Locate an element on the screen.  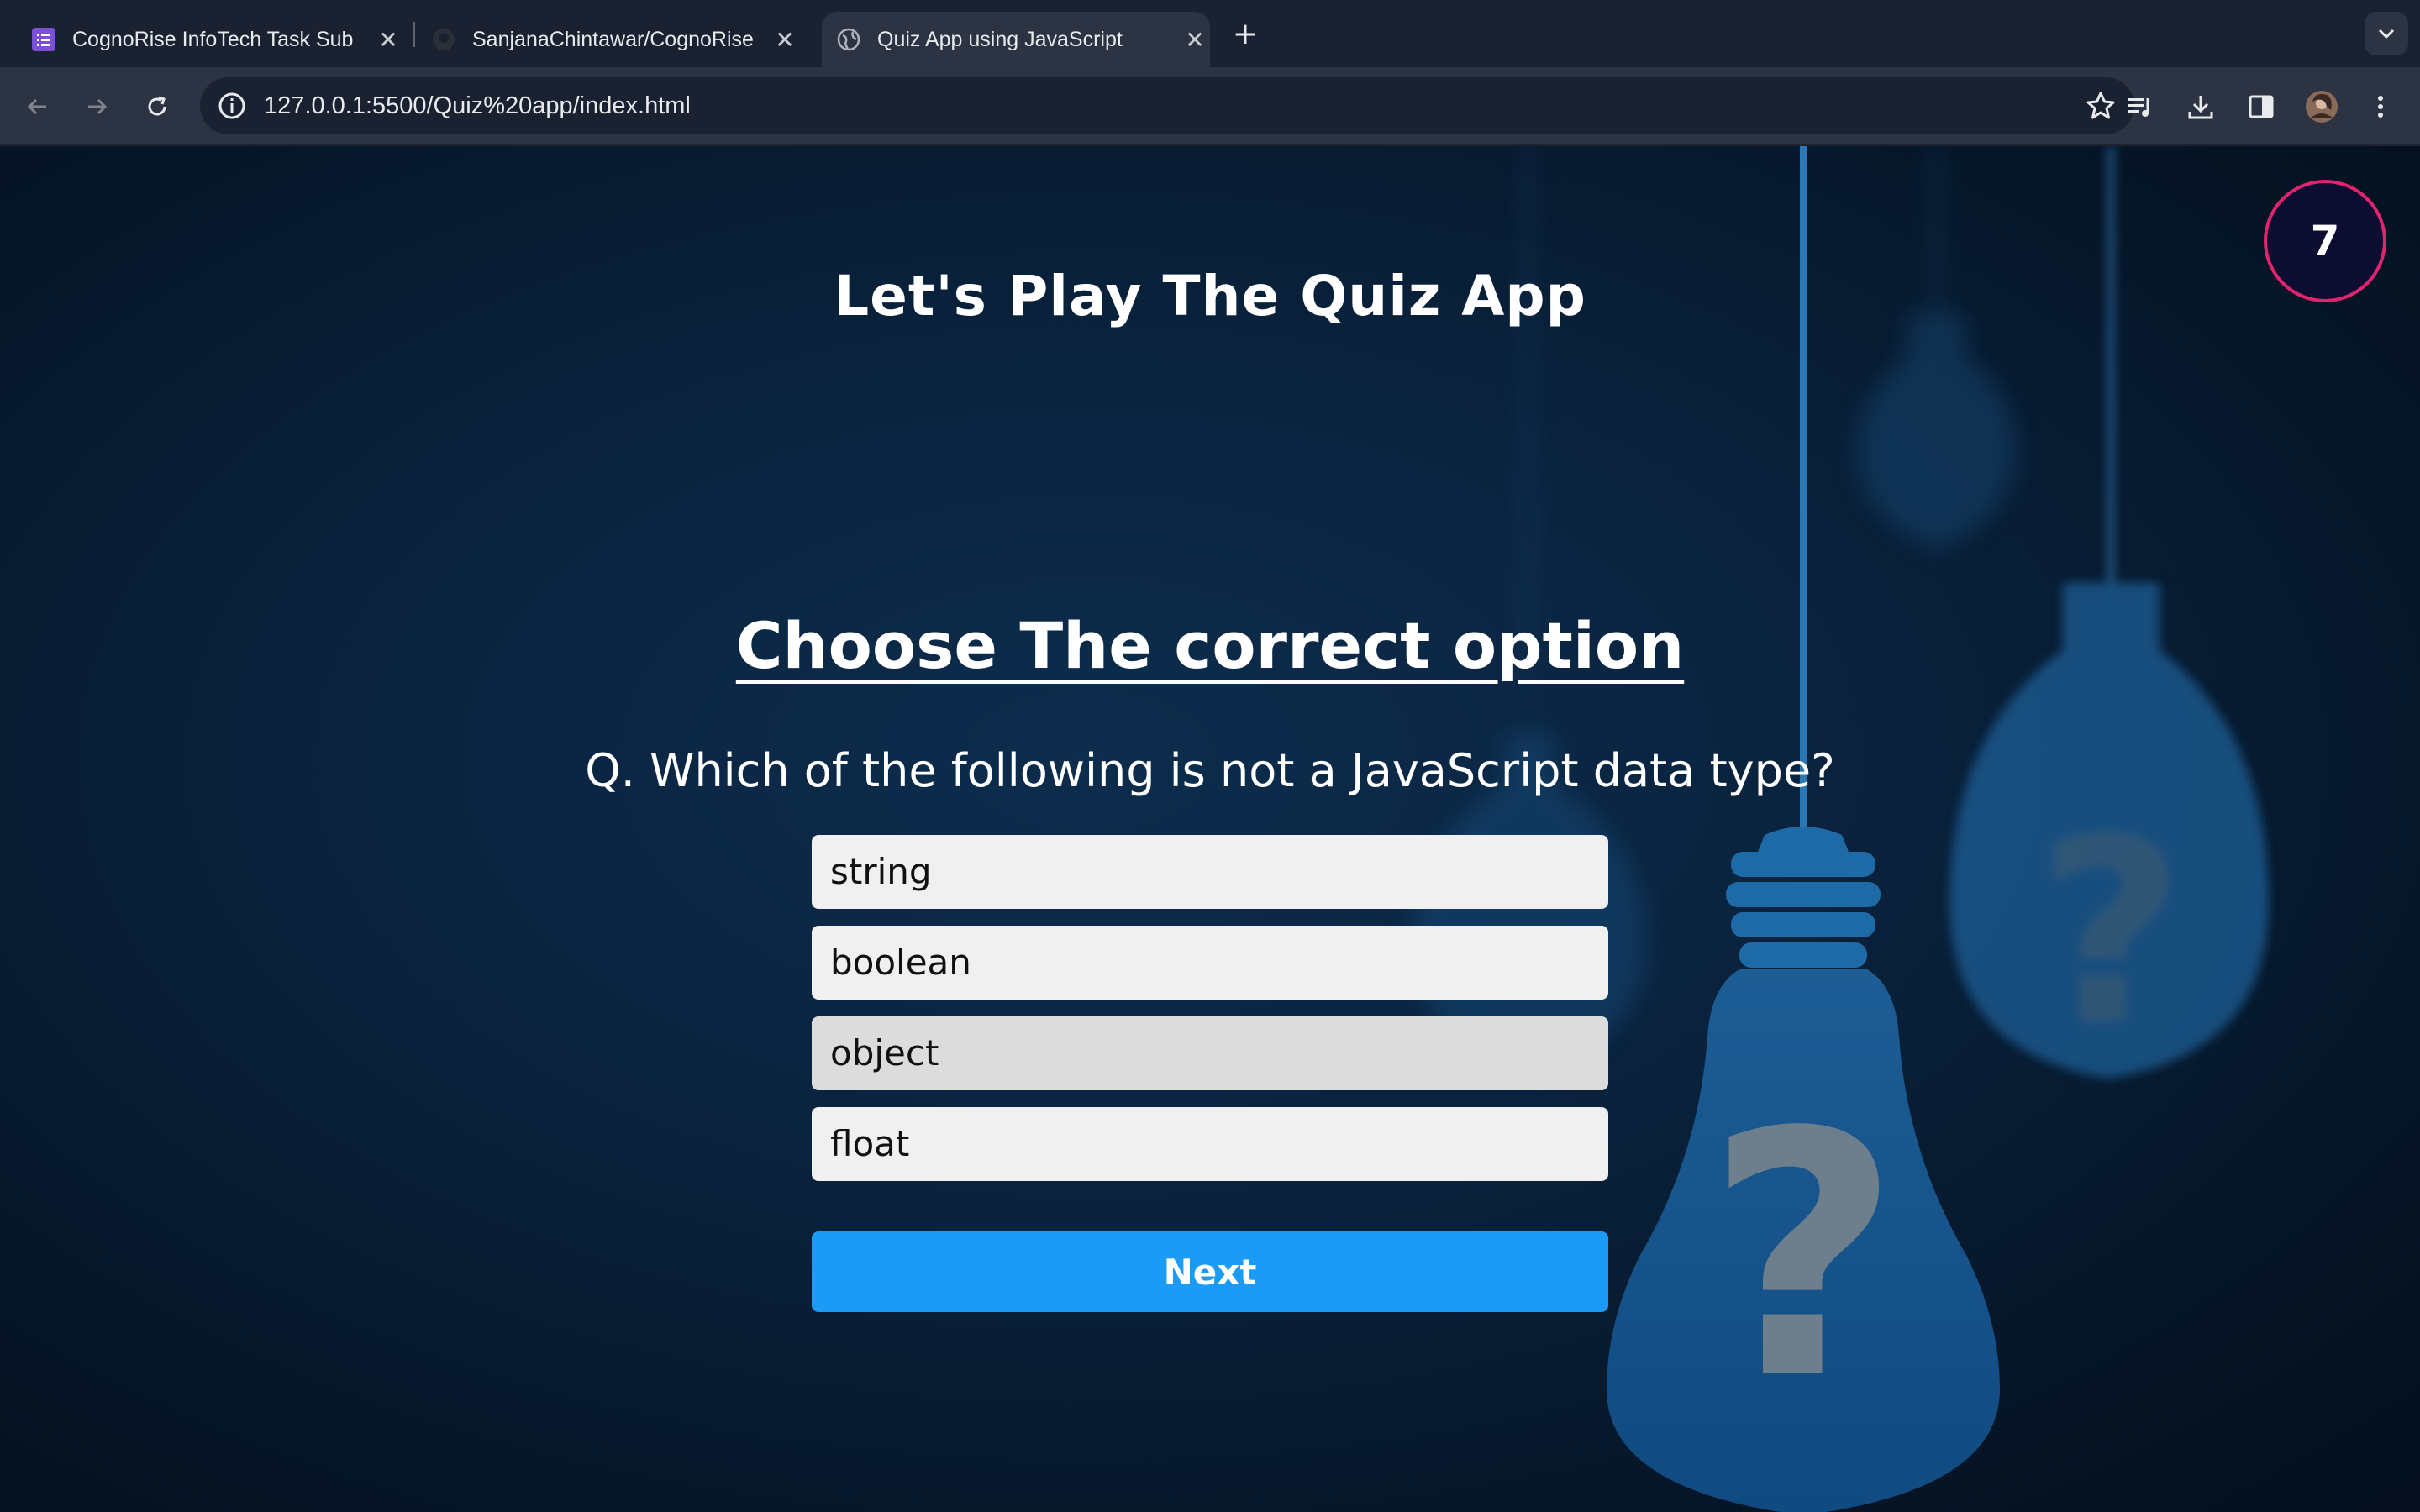
url-text: 127.0.0.1:5500/Quiz%20app/index.html is located at coordinates (478, 105).